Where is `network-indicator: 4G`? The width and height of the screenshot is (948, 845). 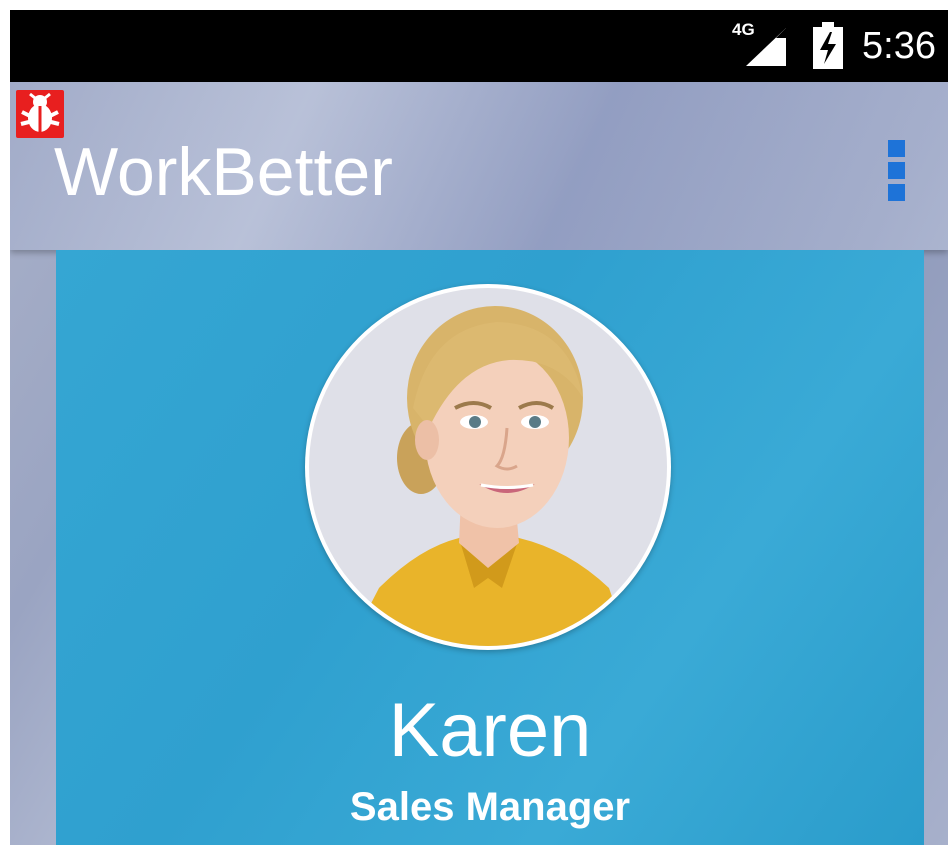 network-indicator: 4G is located at coordinates (760, 45).